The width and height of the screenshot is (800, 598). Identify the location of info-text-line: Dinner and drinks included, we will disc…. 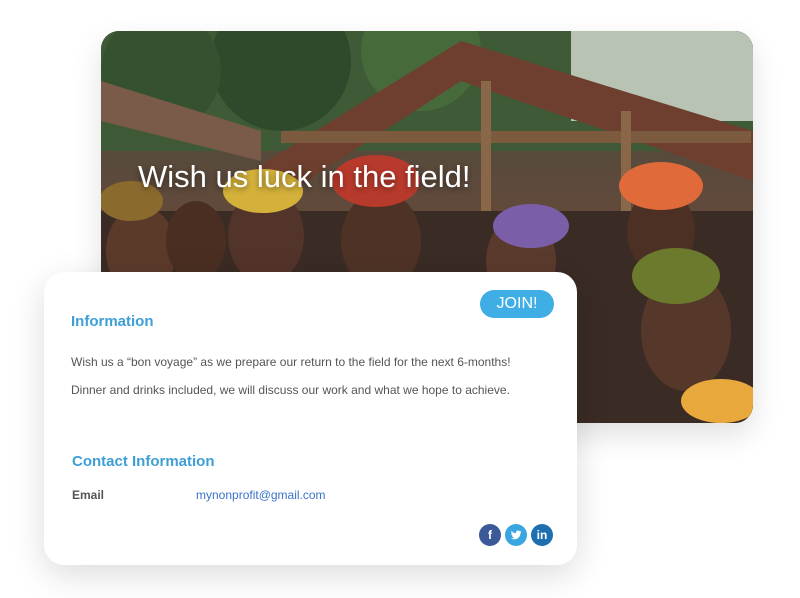
(290, 390).